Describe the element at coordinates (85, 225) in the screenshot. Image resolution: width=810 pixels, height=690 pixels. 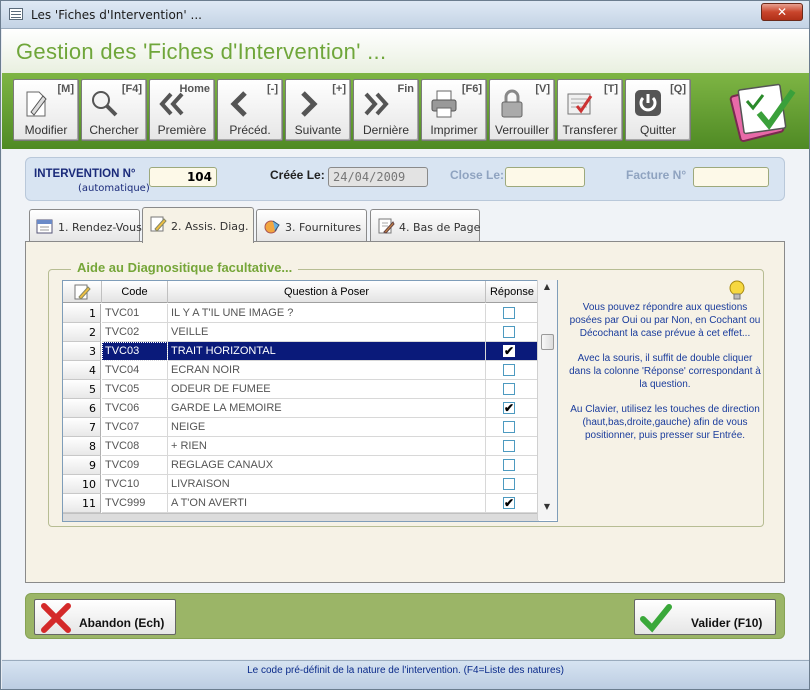
I see `tab-rendez-vous: 1. Rendez-Vous` at that location.